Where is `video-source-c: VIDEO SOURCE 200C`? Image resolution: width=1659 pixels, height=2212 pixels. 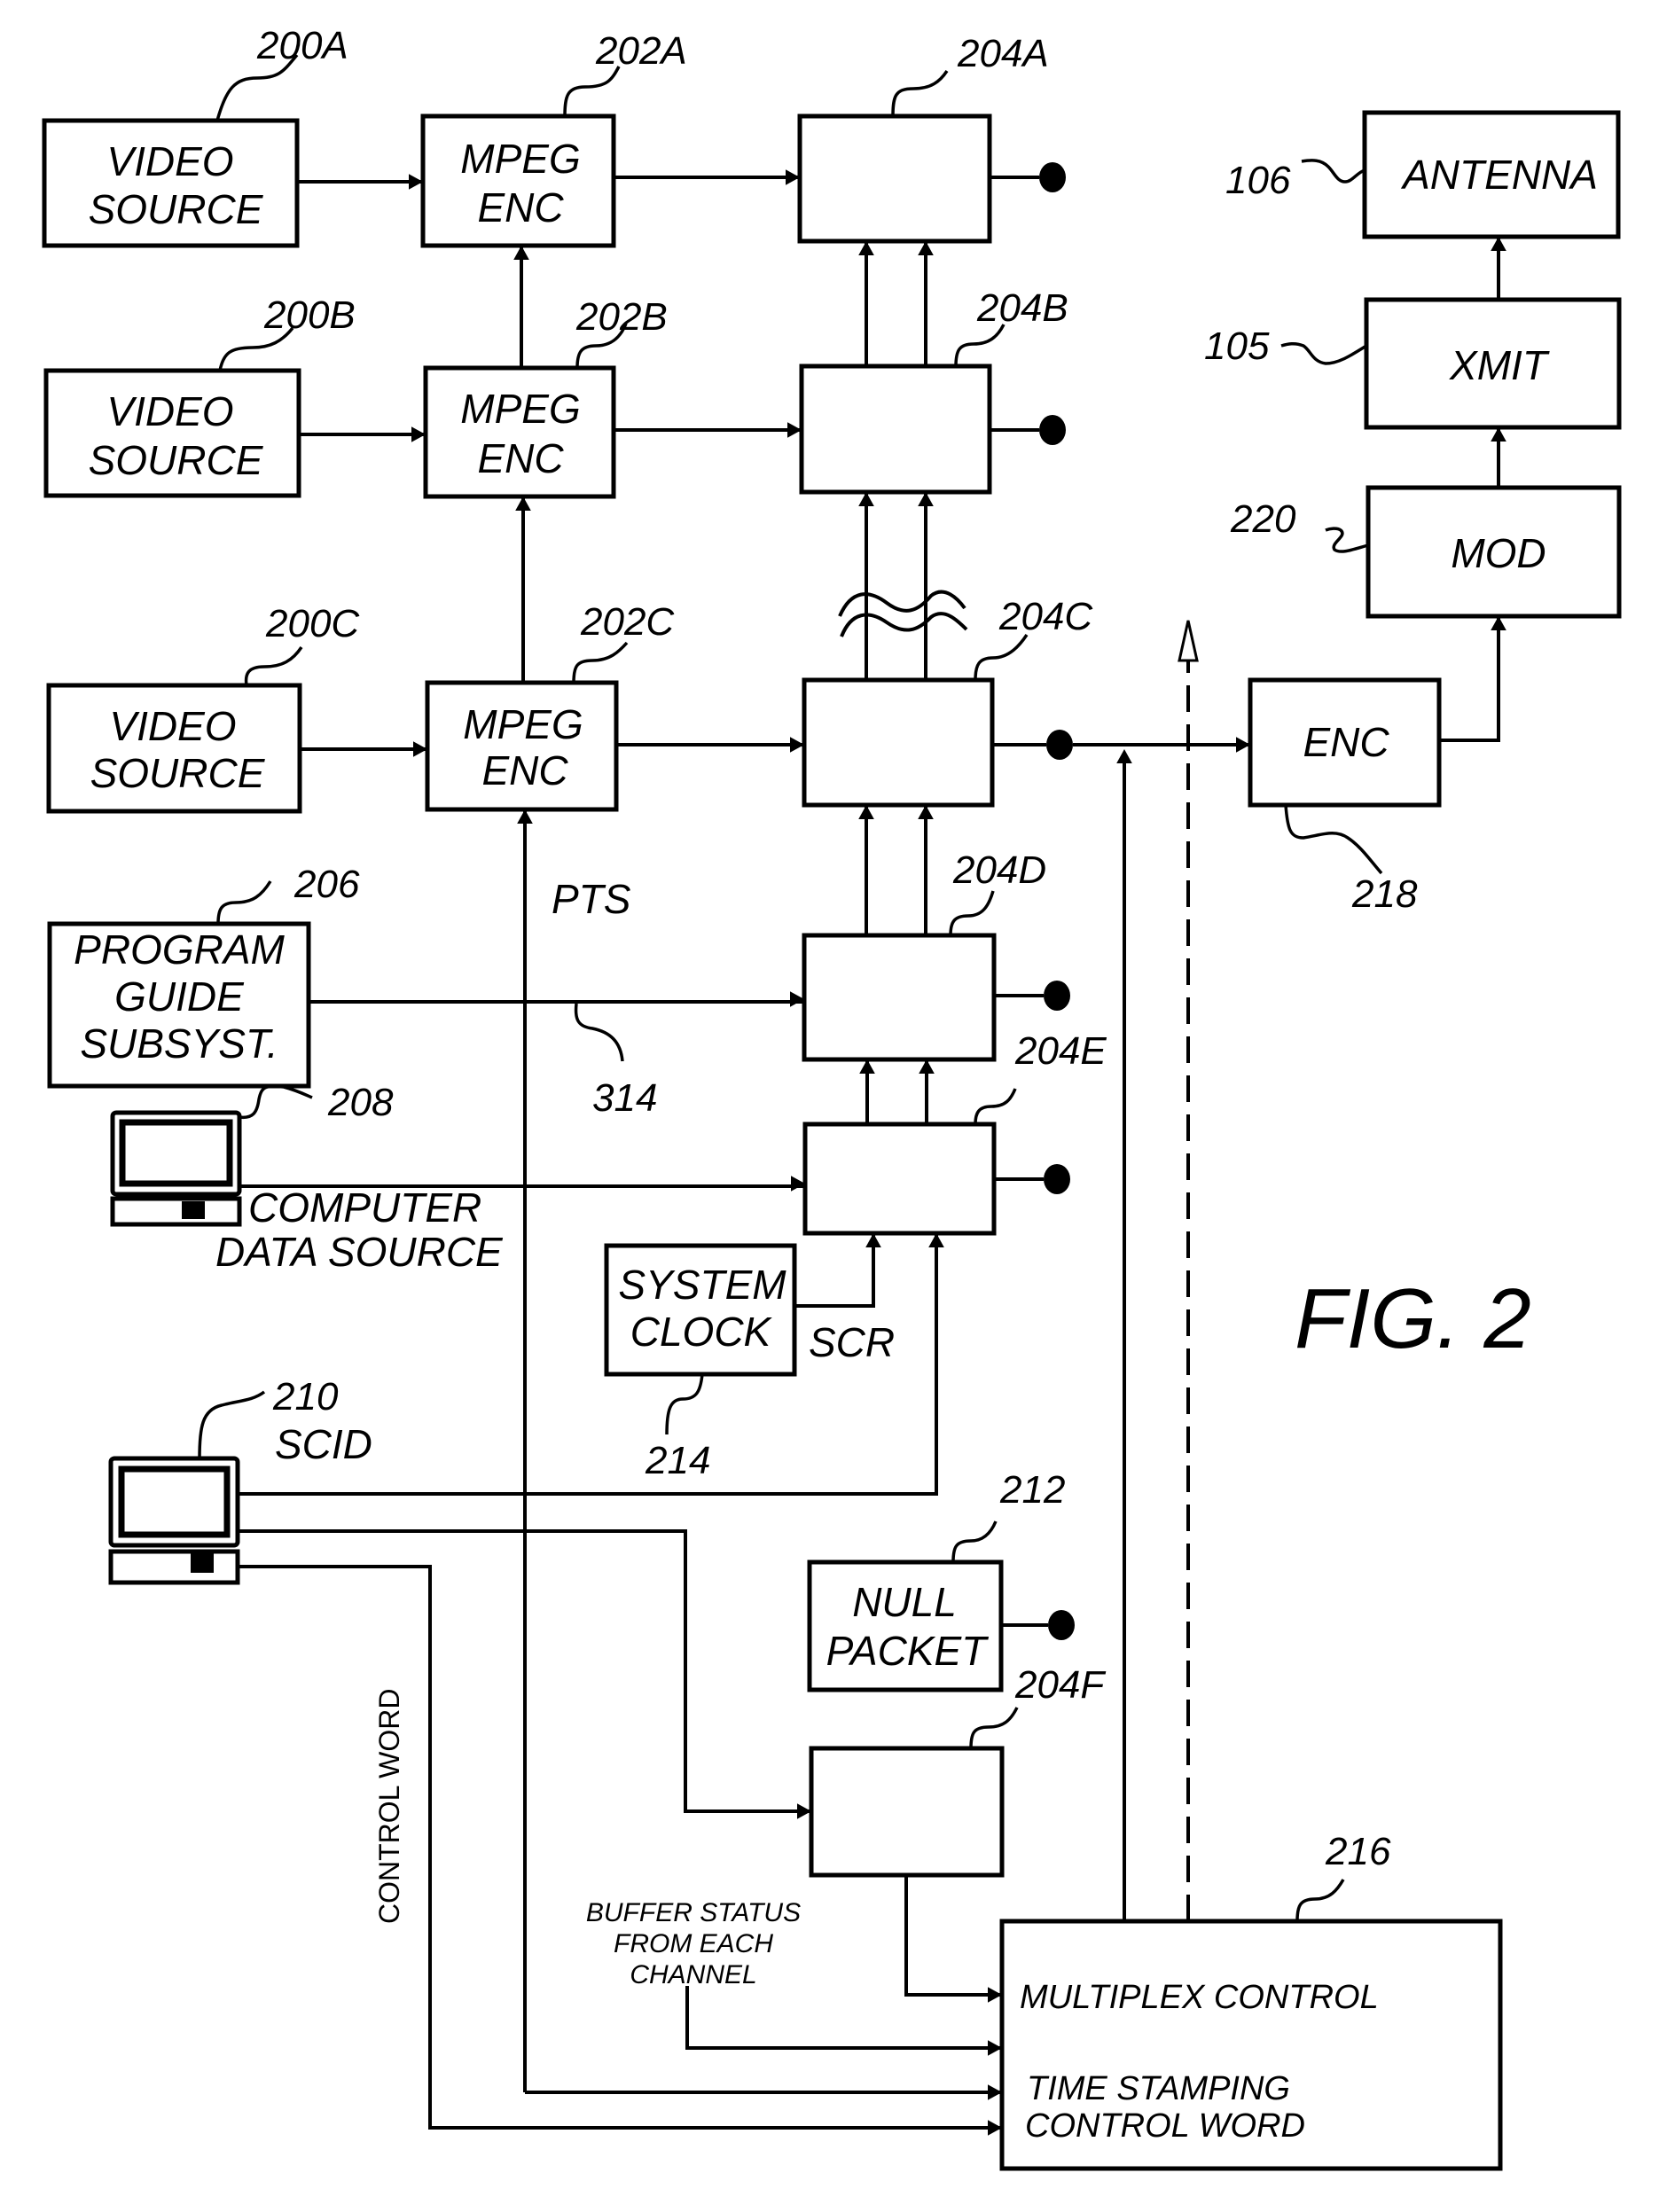
video-source-c: VIDEO SOURCE 200C is located at coordinates (203, 708).